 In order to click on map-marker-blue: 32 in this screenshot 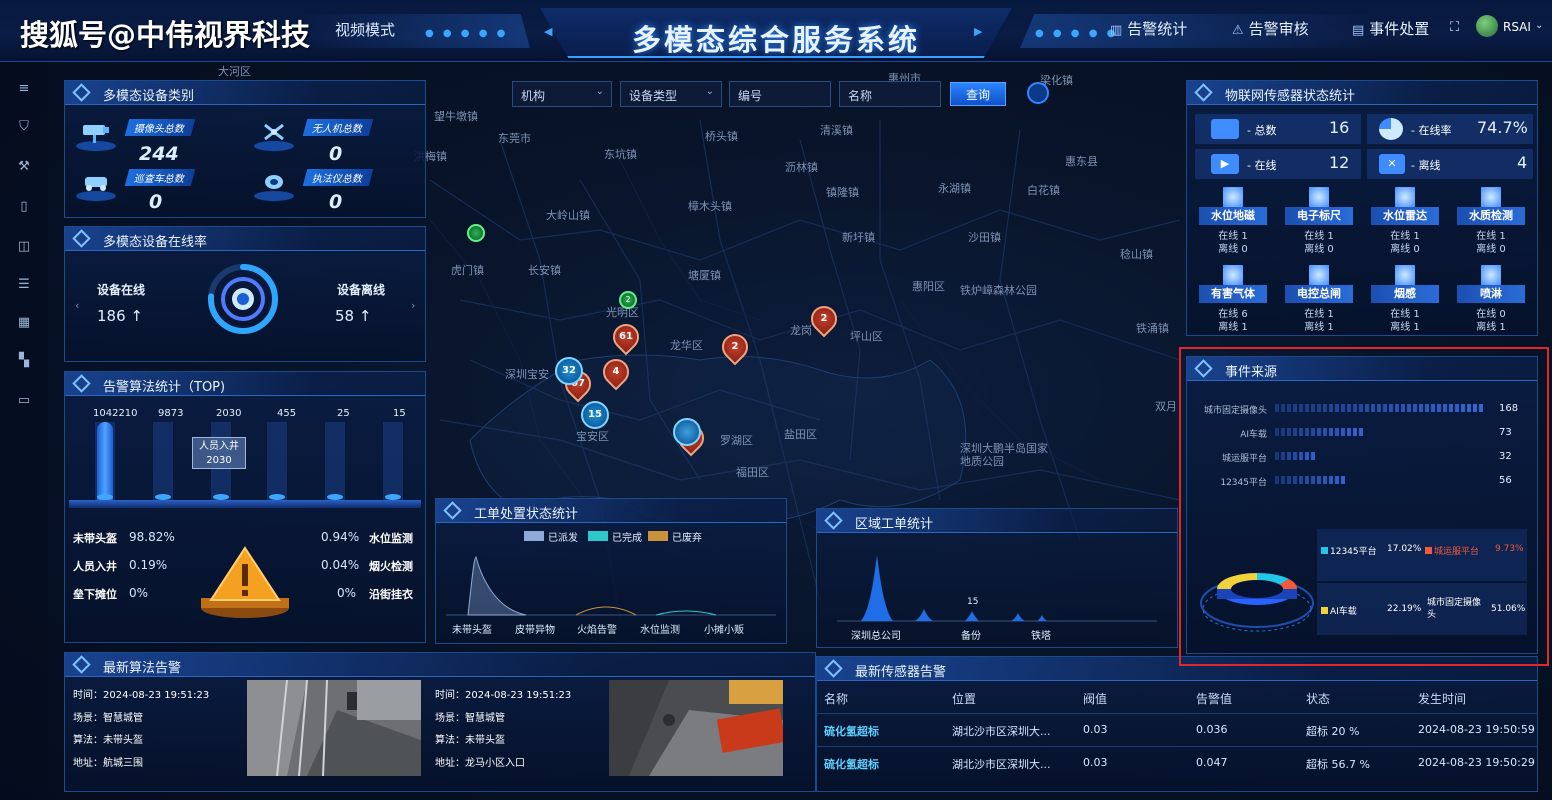, I will do `click(569, 371)`.